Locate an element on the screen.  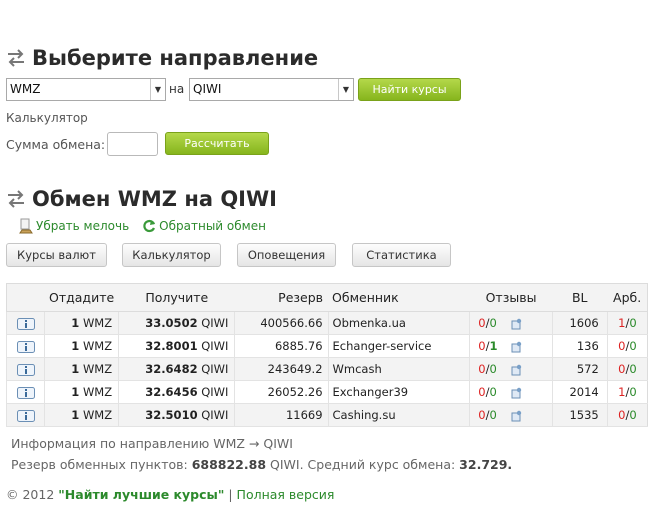
header-info is located at coordinates (25, 297).